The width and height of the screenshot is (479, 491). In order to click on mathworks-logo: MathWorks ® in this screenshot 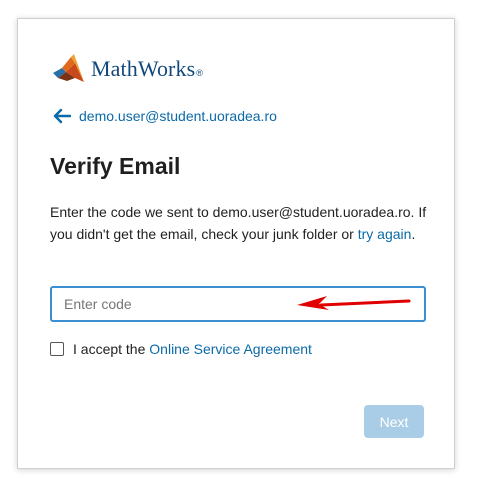, I will do `click(127, 69)`.